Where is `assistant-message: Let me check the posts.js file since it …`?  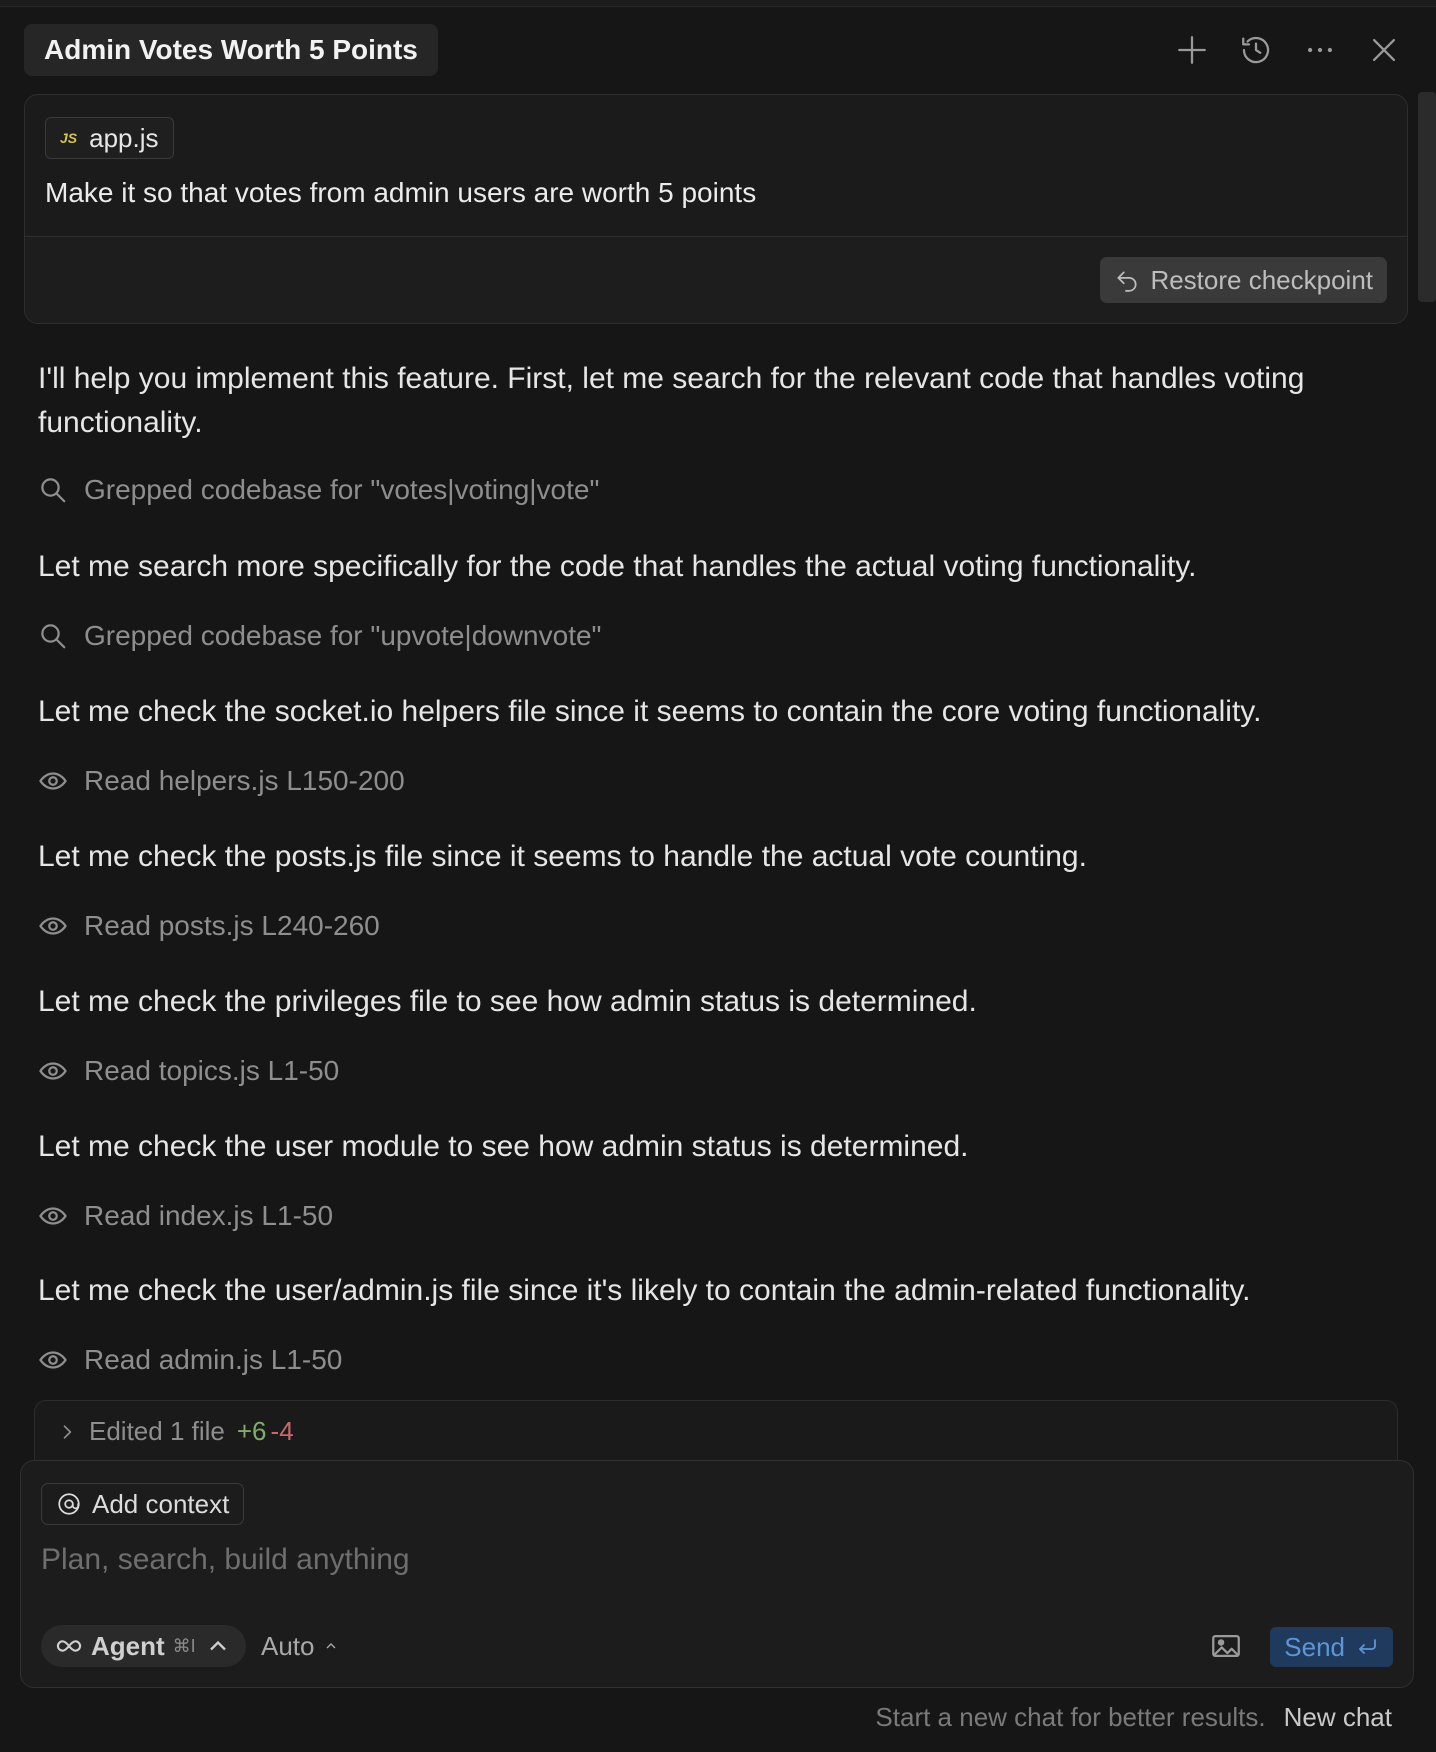 assistant-message: Let me check the posts.js file since it … is located at coordinates (562, 856).